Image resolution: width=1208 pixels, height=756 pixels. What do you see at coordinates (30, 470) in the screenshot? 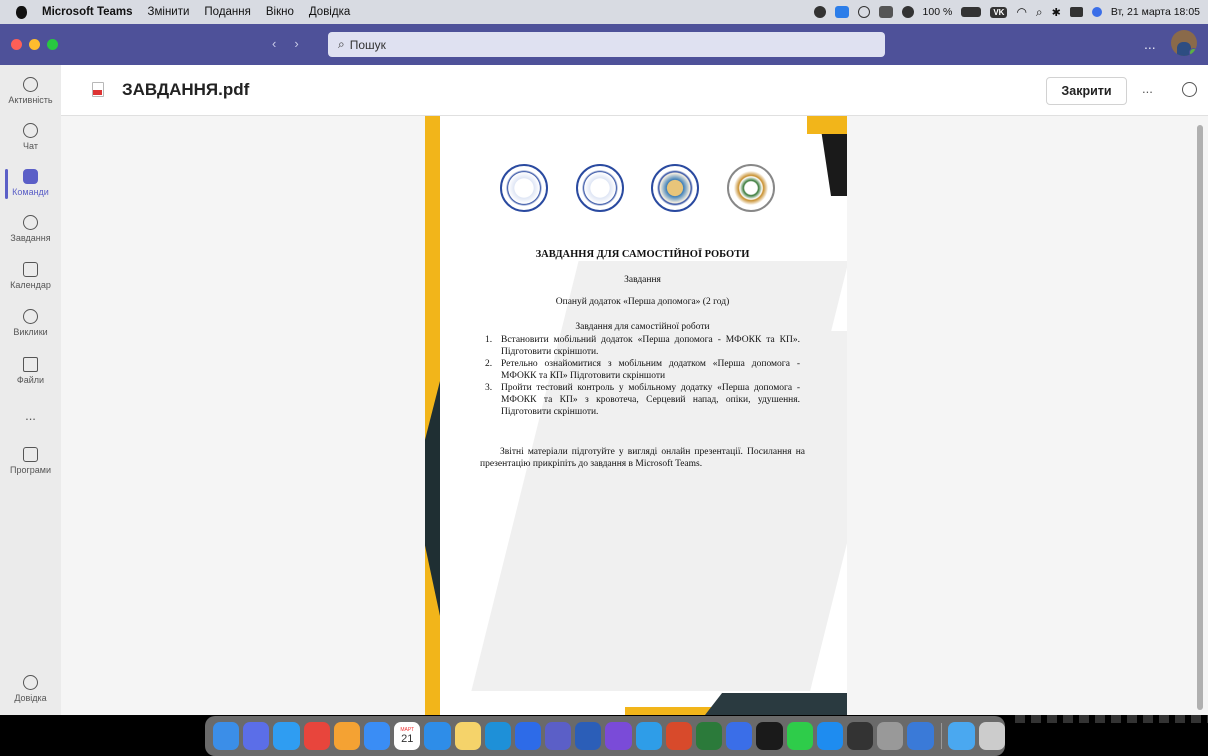
I see `rail-label: Програми` at bounding box center [30, 470].